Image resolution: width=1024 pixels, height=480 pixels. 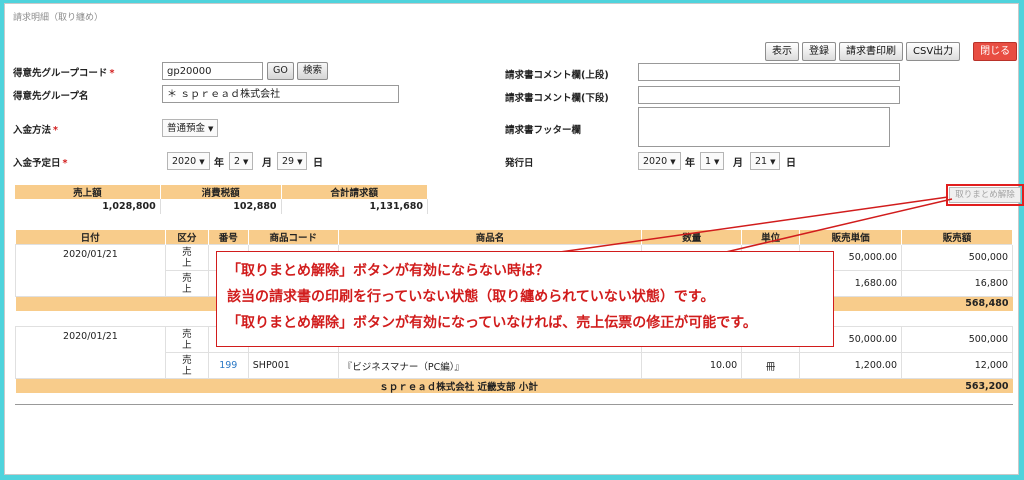 What do you see at coordinates (957, 385) in the screenshot?
I see `subtotal-amount: 563,200` at bounding box center [957, 385].